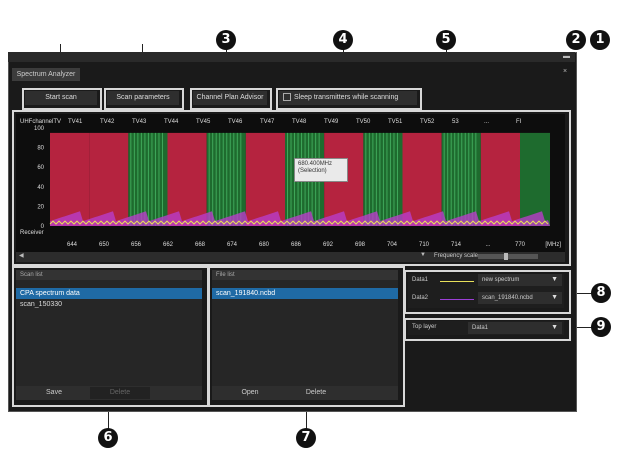 Image resolution: width=623 pixels, height=467 pixels. Describe the element at coordinates (520, 280) in the screenshot. I see `data1-dropdown: new spectrum ▼` at that location.